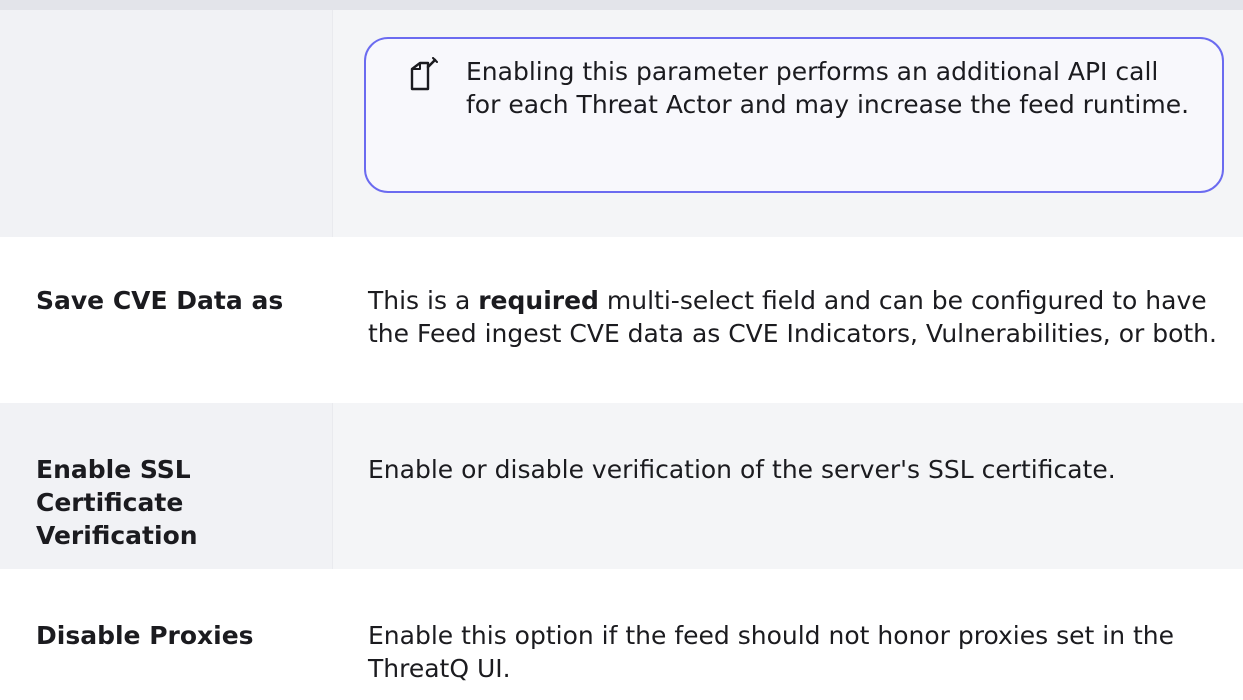 The height and width of the screenshot is (700, 1243). I want to click on parameter-name: Enable SSL Certificate Verification, so click(117, 502).